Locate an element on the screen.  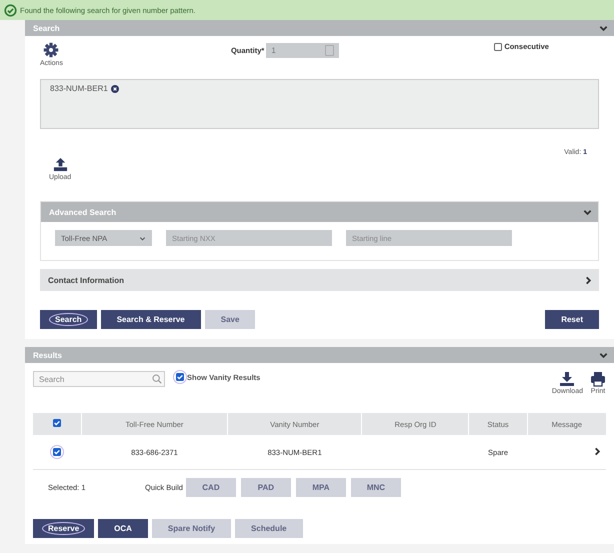
reset-button: Reset is located at coordinates (572, 319).